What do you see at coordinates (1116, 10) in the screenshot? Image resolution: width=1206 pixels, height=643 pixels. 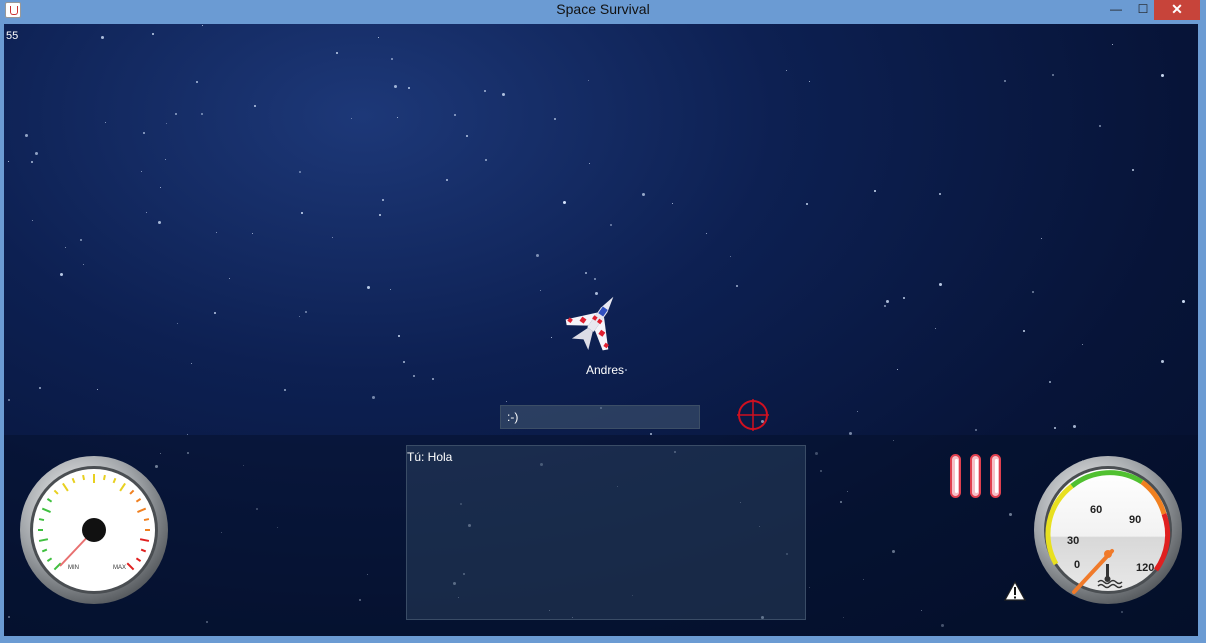 I see `minimize-button: —` at bounding box center [1116, 10].